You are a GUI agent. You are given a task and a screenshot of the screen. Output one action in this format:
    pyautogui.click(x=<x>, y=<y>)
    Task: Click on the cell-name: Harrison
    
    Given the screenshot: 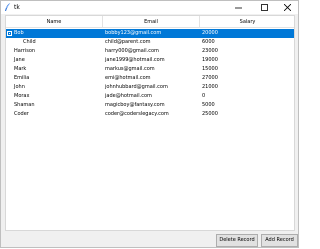 What is the action you would take?
    pyautogui.click(x=25, y=51)
    